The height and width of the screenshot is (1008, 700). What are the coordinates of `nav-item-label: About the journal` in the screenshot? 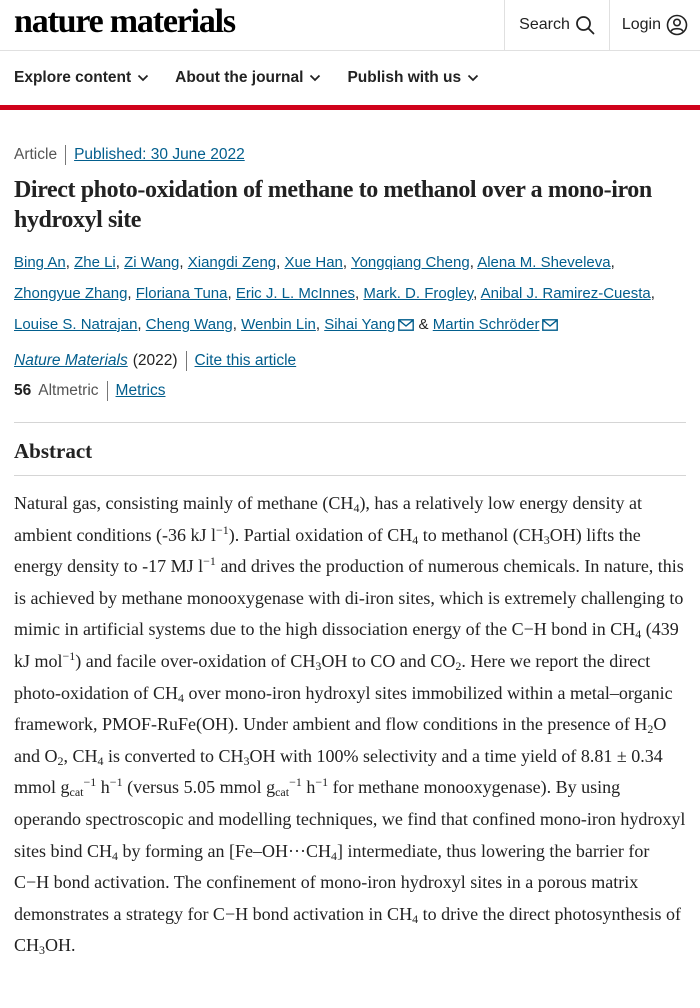 It's located at (239, 77).